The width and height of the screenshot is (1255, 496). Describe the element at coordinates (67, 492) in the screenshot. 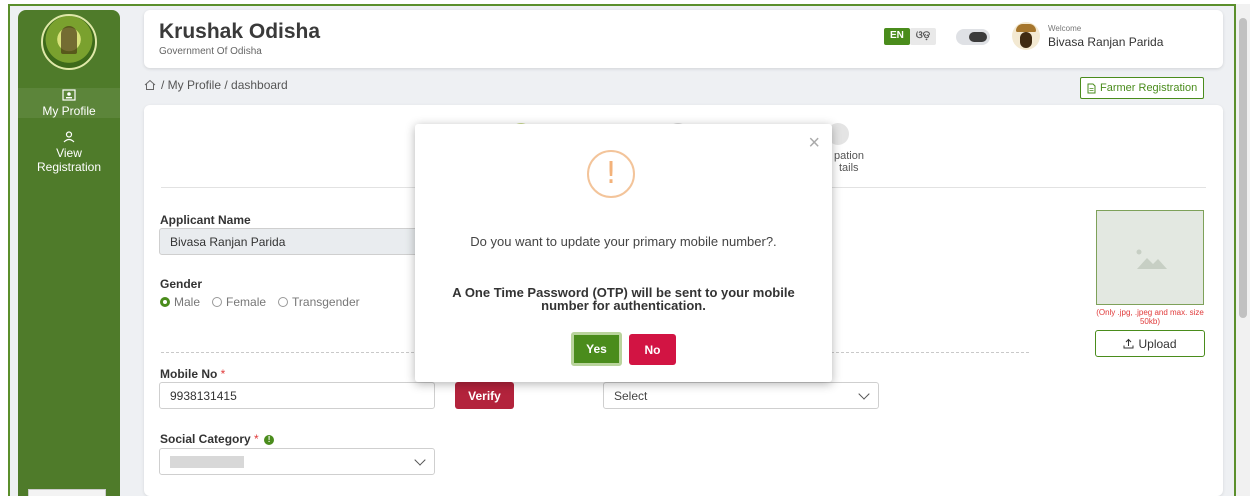

I see `bottom-tab` at that location.